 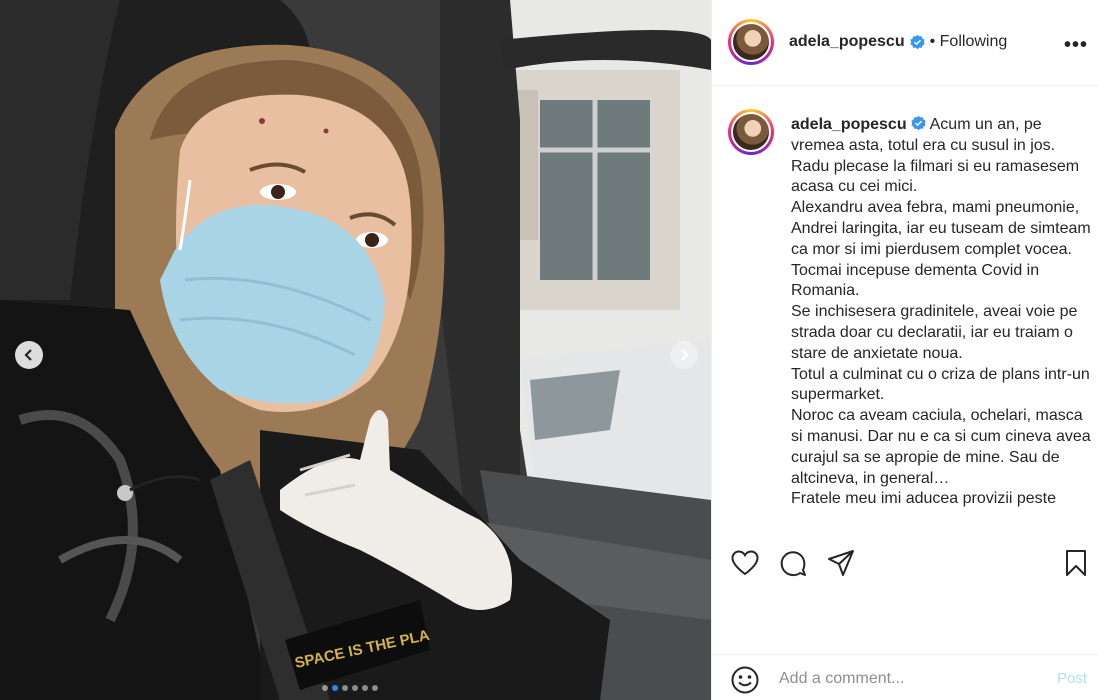 What do you see at coordinates (849, 124) in the screenshot?
I see `caption-username: adela_popescu` at bounding box center [849, 124].